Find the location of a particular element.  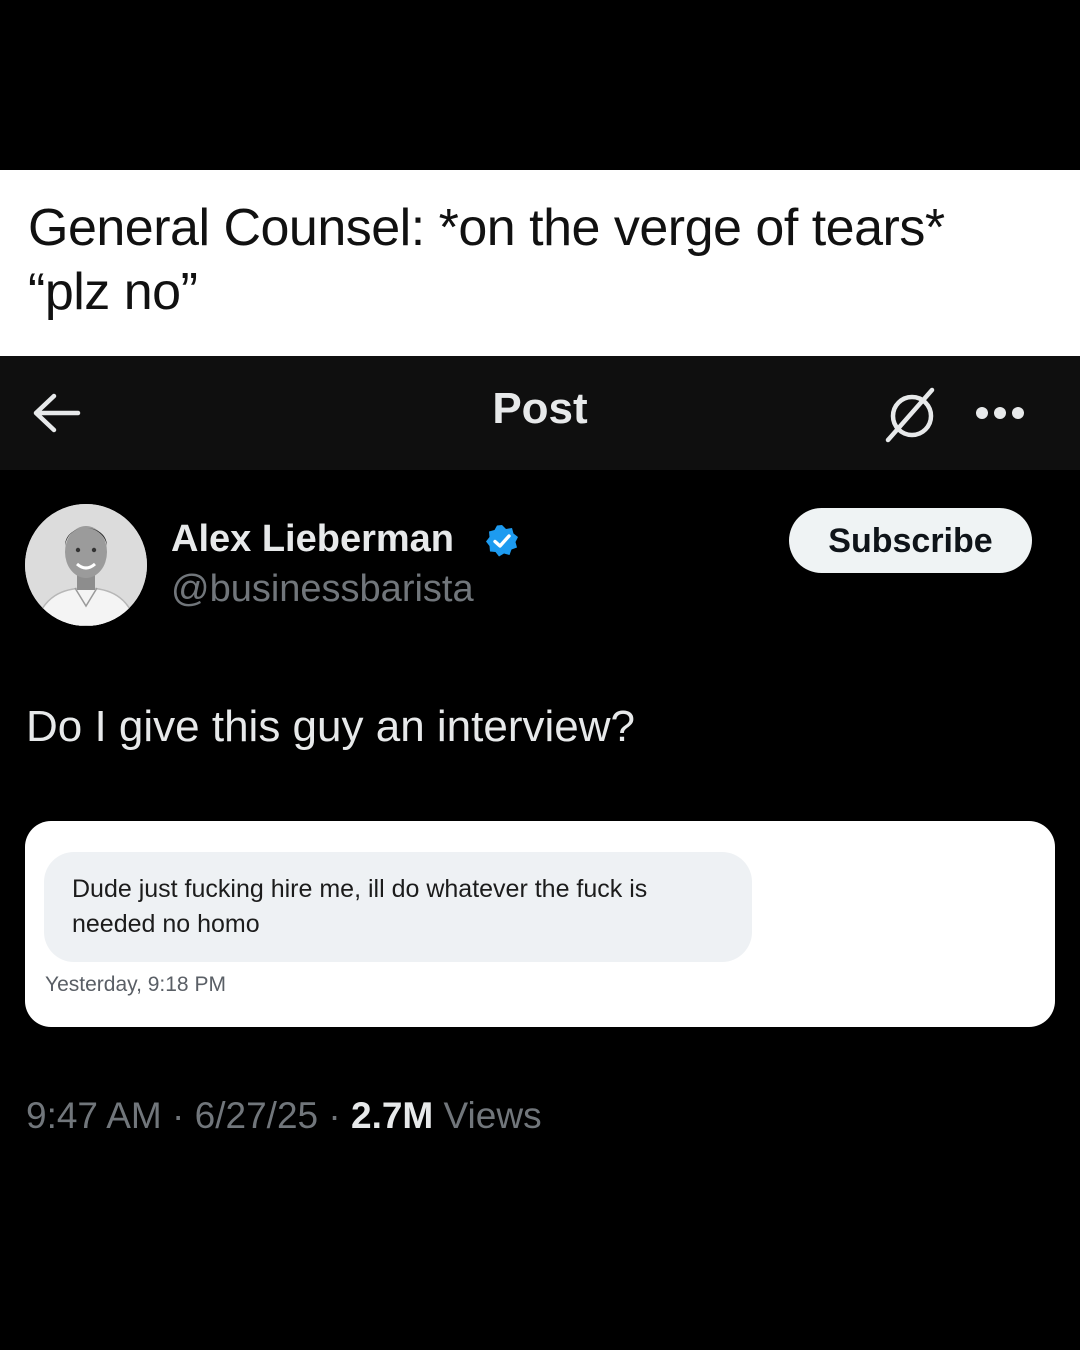

post-text: Do I give this guy an interview? is located at coordinates (330, 726).